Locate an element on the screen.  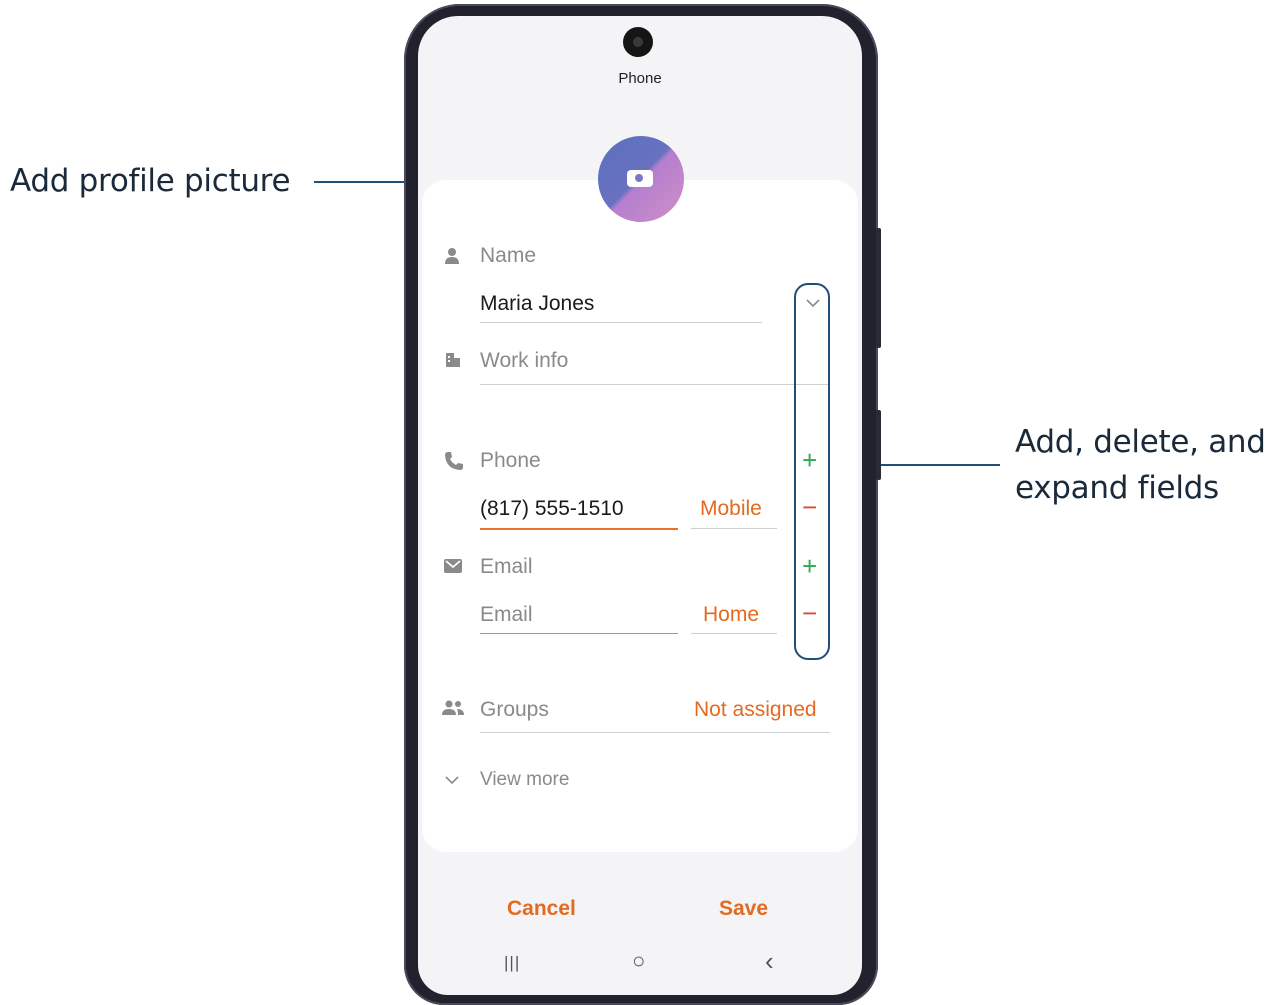
email-label: Email is located at coordinates (506, 566).